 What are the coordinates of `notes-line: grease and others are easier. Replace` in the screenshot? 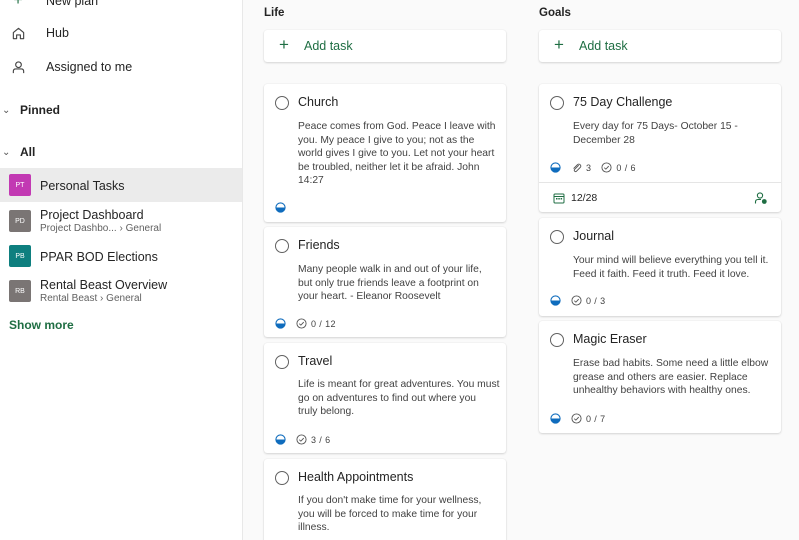 It's located at (660, 377).